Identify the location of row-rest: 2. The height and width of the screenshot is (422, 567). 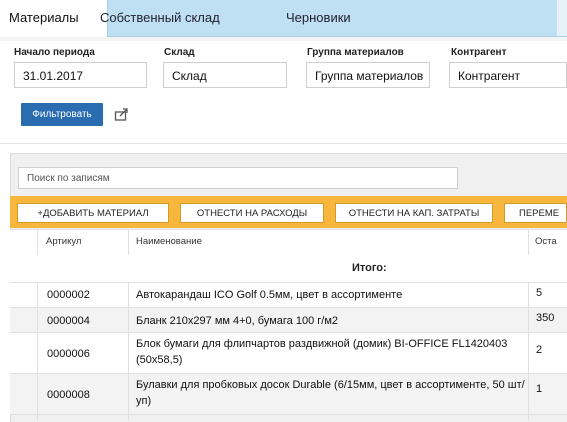
(539, 350).